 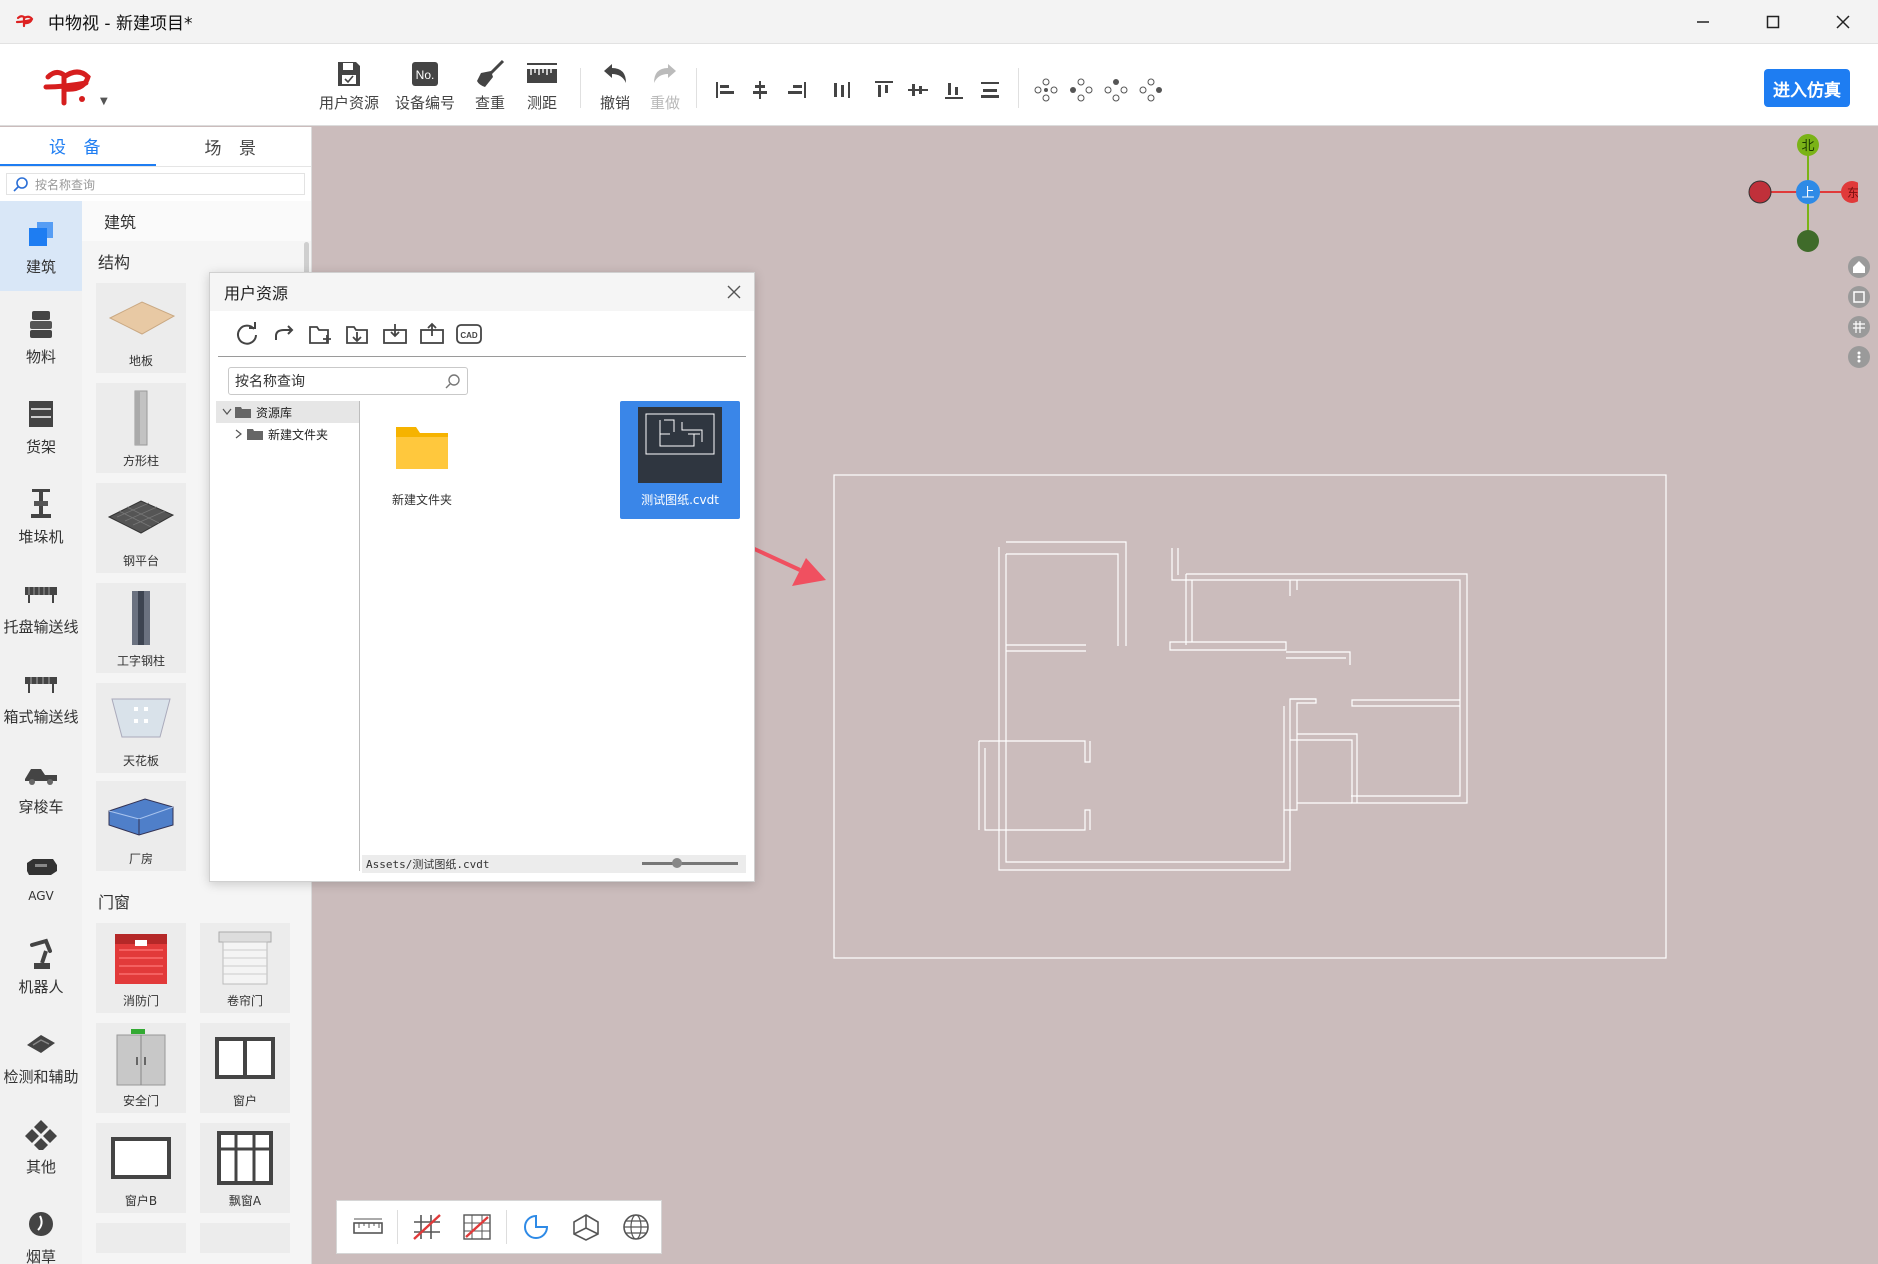 What do you see at coordinates (41, 536) in the screenshot?
I see `category-label: 堆垛机` at bounding box center [41, 536].